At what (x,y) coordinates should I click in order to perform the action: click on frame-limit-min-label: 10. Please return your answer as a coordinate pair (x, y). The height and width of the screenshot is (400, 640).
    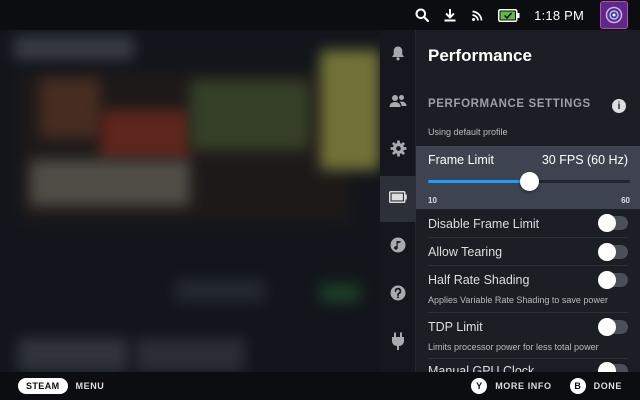
    Looking at the image, I should click on (432, 200).